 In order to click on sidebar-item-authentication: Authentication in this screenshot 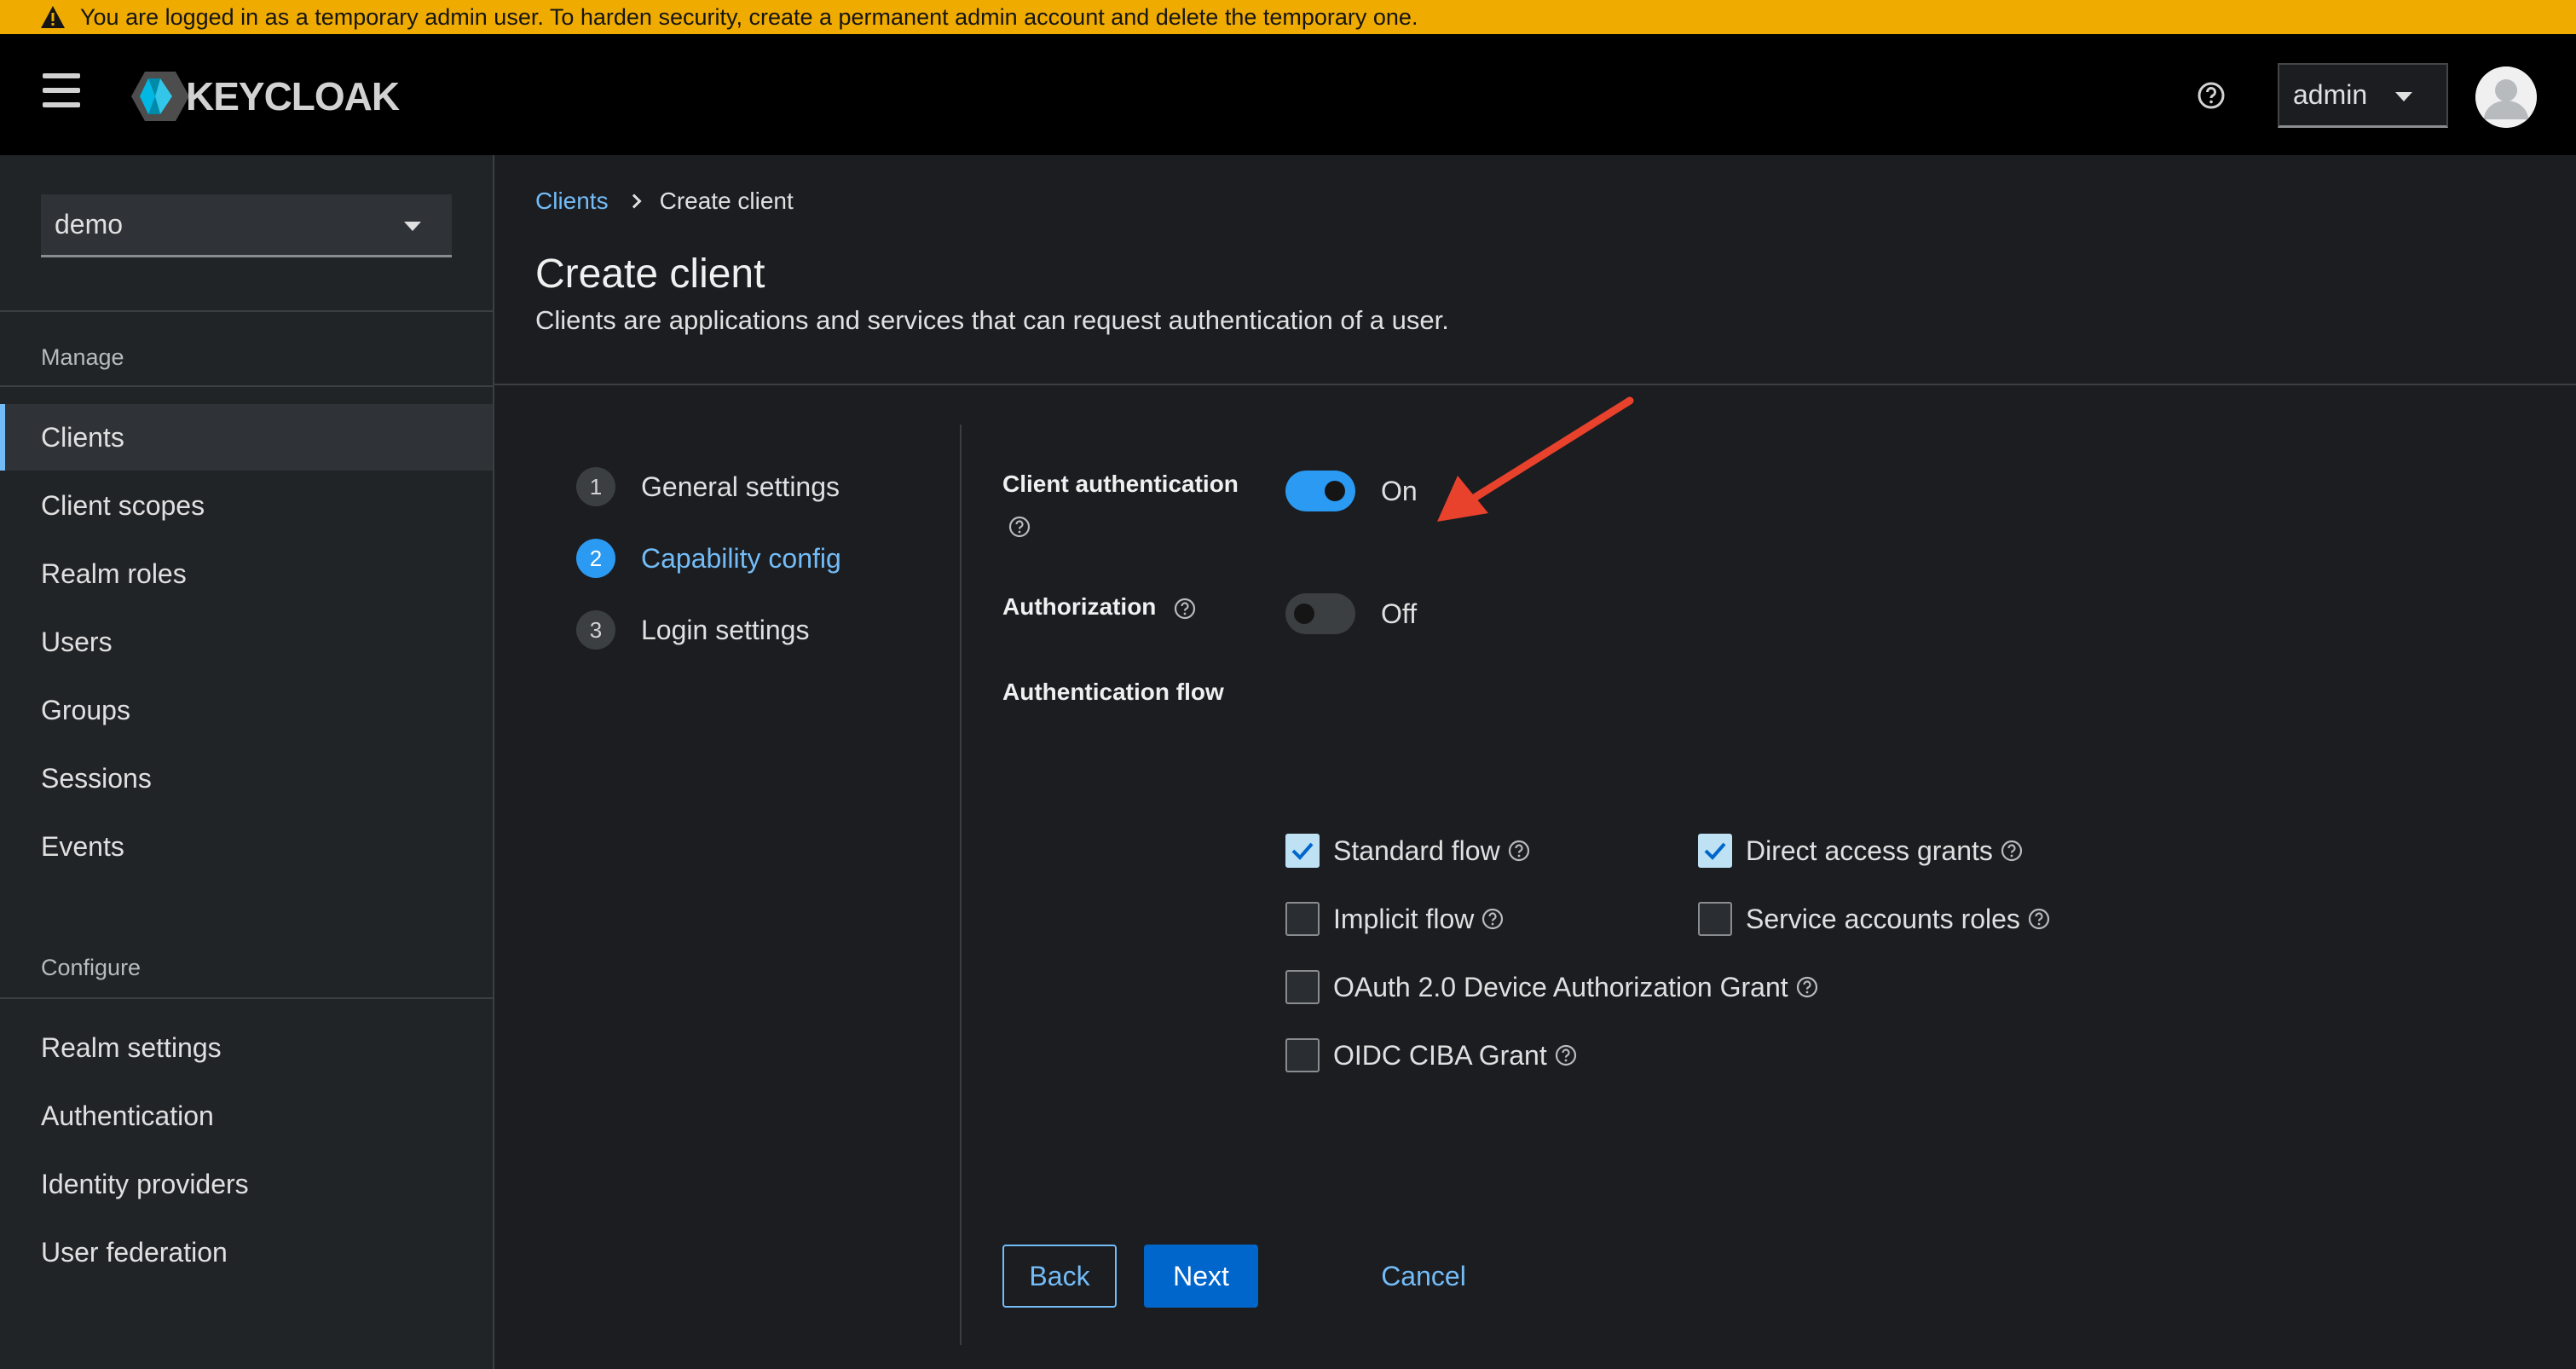, I will do `click(246, 1116)`.